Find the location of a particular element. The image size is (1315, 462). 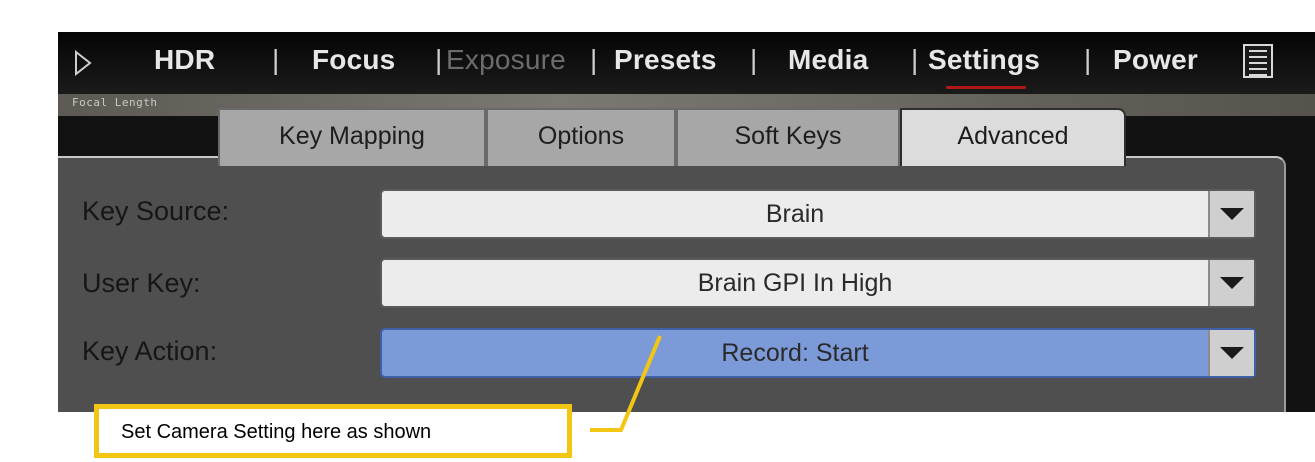

callout-leader-line is located at coordinates (626, 383).